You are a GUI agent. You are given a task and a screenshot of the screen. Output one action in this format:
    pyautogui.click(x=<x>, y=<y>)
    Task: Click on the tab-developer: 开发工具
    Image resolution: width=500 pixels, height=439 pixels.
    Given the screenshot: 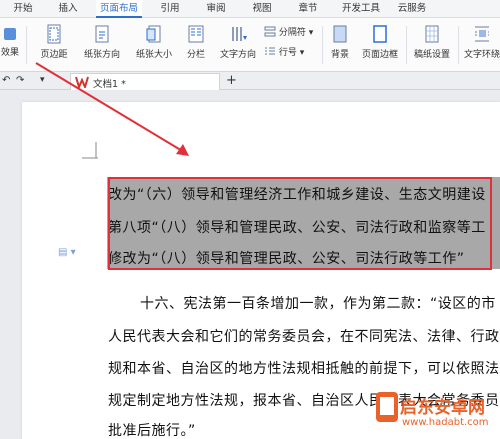 What is the action you would take?
    pyautogui.click(x=361, y=9)
    